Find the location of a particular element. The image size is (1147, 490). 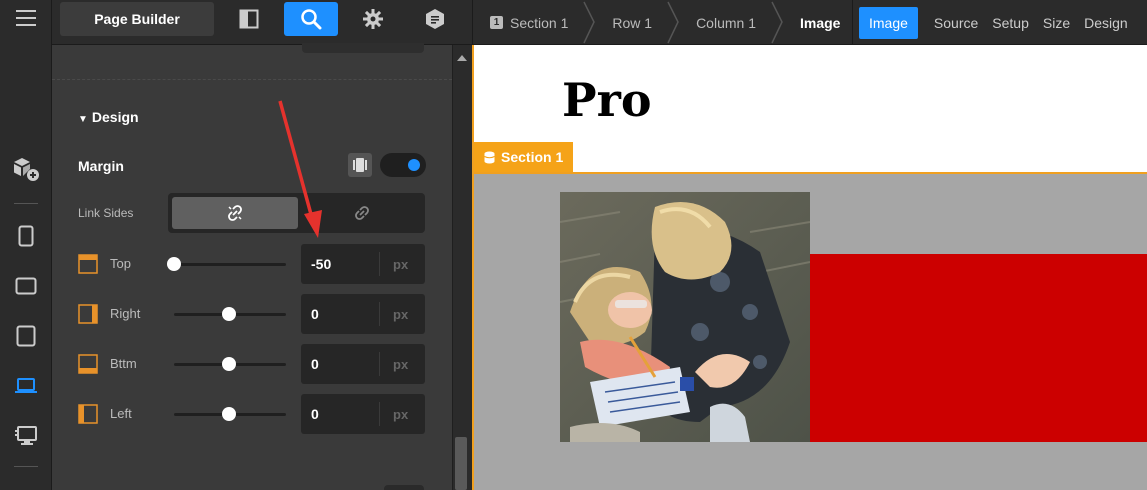

margin-bottom-slider-thumb is located at coordinates (229, 364).